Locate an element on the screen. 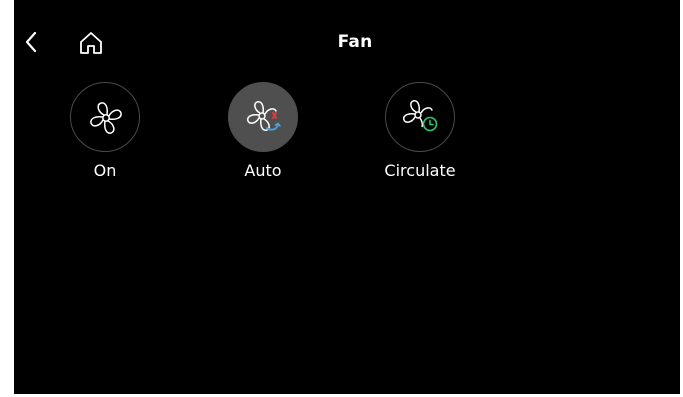 This screenshot has width=683, height=397. fan-mode-on-circle is located at coordinates (105, 117).